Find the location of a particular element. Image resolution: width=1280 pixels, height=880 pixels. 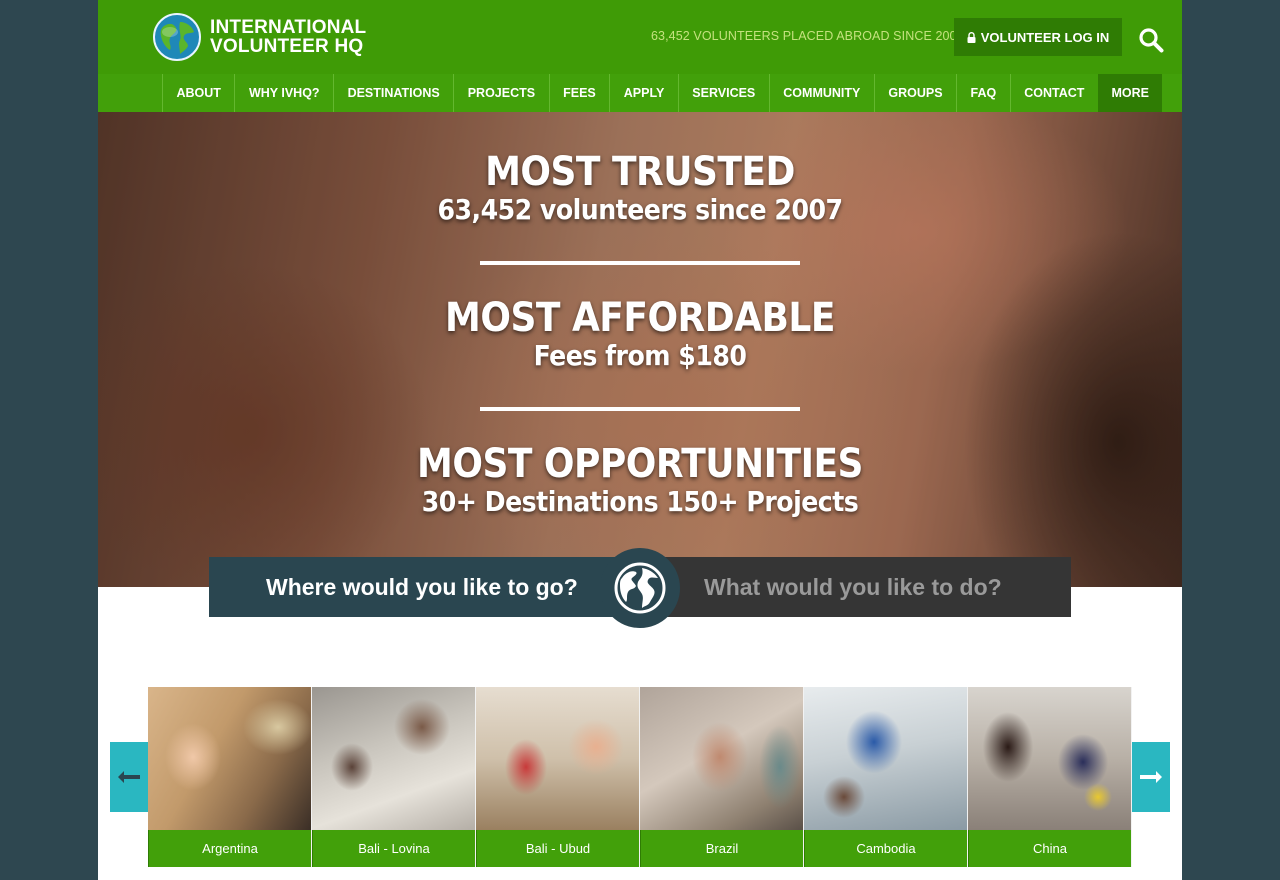

hero-title: MOST OPPORTUNITIES is located at coordinates (640, 464).